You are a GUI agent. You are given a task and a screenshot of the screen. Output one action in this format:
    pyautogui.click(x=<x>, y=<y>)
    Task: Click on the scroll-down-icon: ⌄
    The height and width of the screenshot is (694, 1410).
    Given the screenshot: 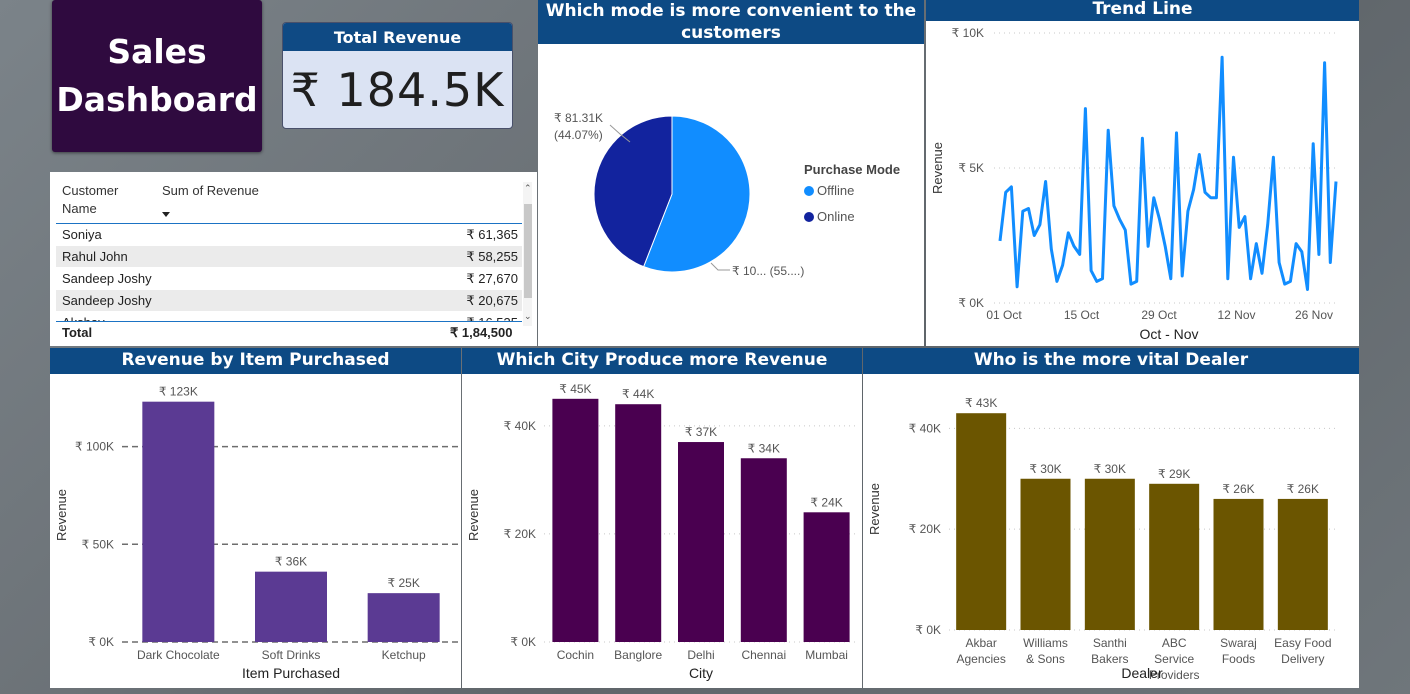 What is the action you would take?
    pyautogui.click(x=528, y=316)
    